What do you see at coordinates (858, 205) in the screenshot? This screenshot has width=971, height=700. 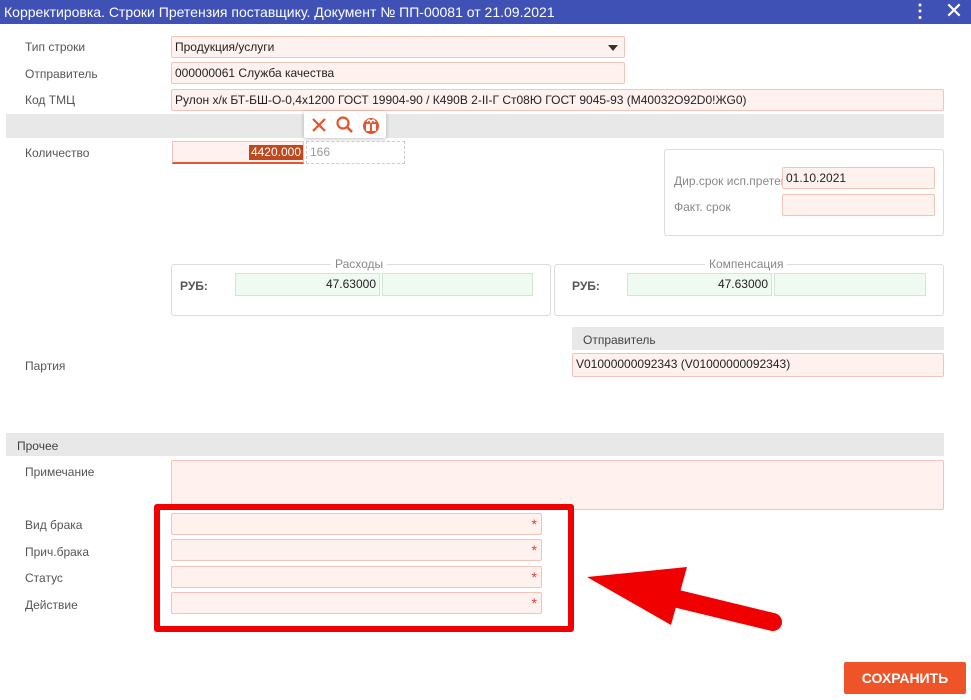 I see `fact-deadline-field` at bounding box center [858, 205].